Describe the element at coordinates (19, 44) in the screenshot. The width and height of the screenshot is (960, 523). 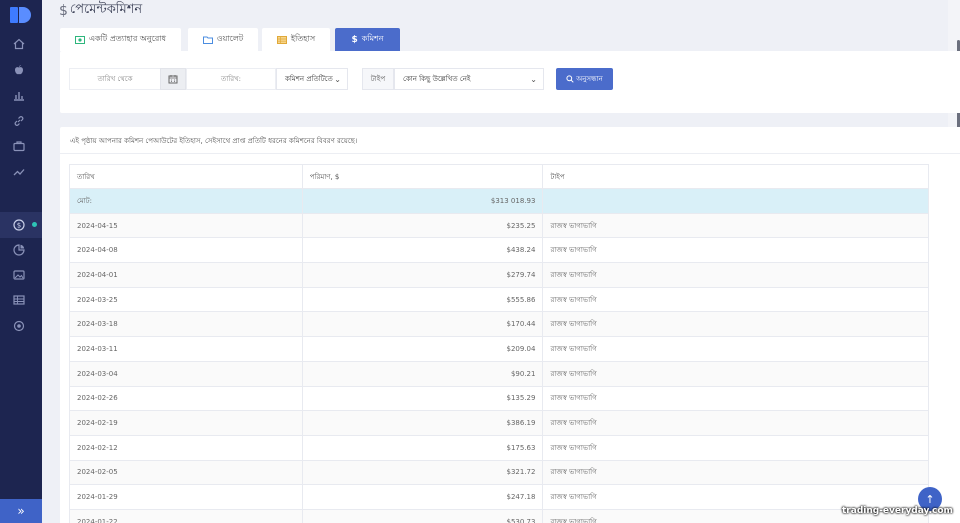
I see `home-icon` at that location.